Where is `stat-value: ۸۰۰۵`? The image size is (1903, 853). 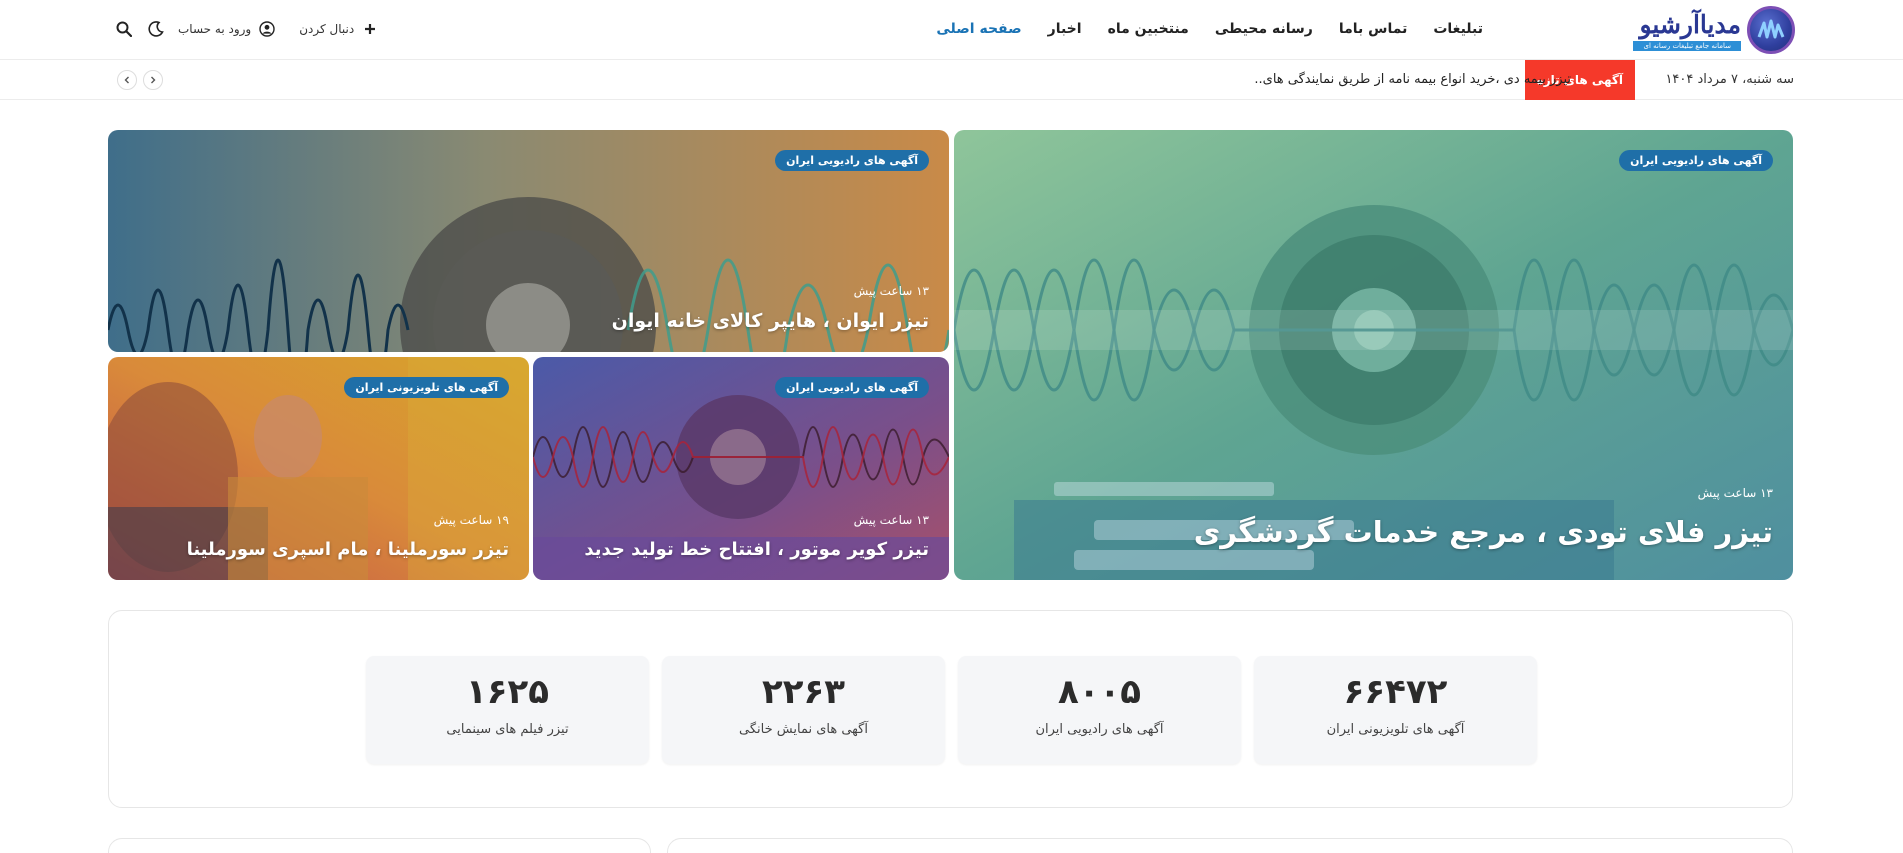 stat-value: ۸۰۰۵ is located at coordinates (1099, 692).